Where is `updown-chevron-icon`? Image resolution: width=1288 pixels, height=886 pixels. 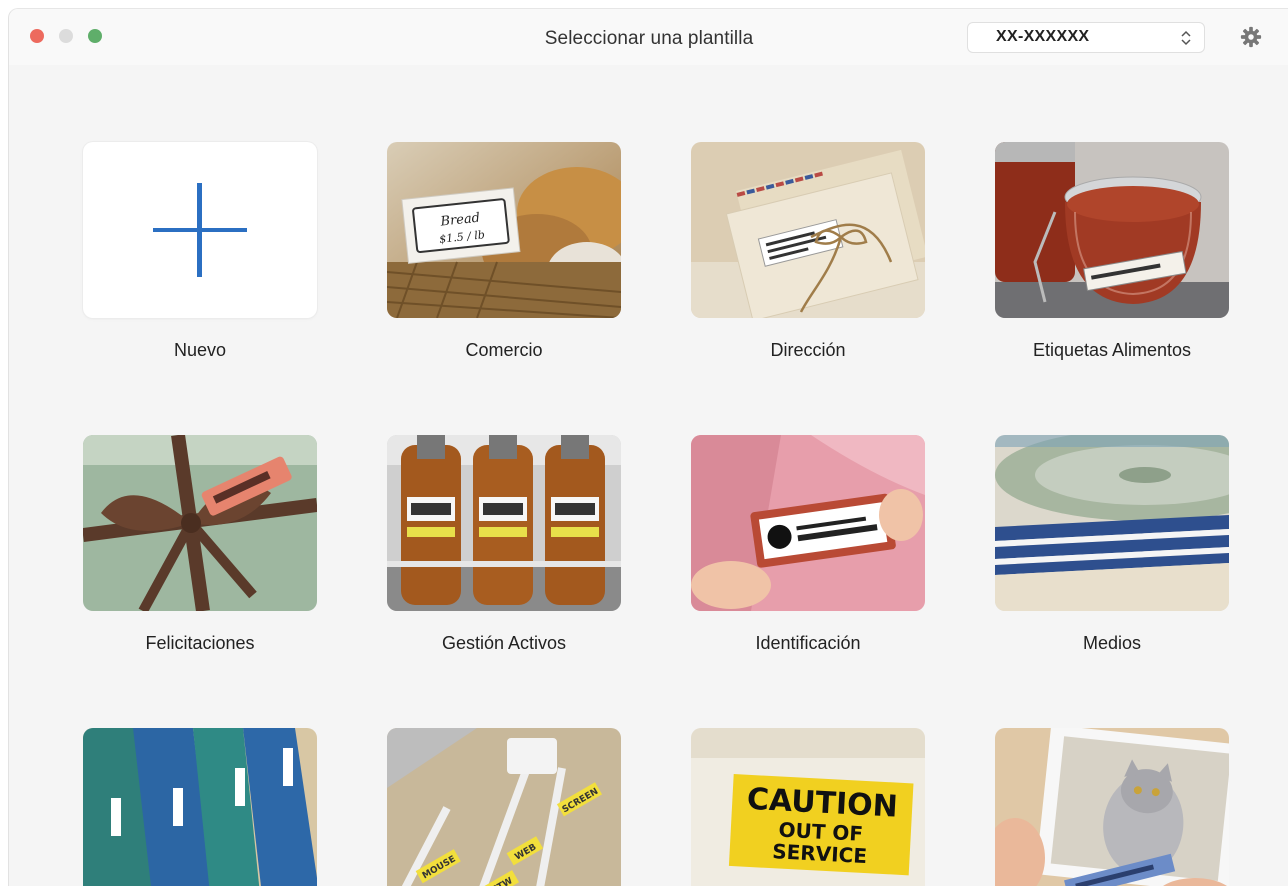 updown-chevron-icon is located at coordinates (1186, 38).